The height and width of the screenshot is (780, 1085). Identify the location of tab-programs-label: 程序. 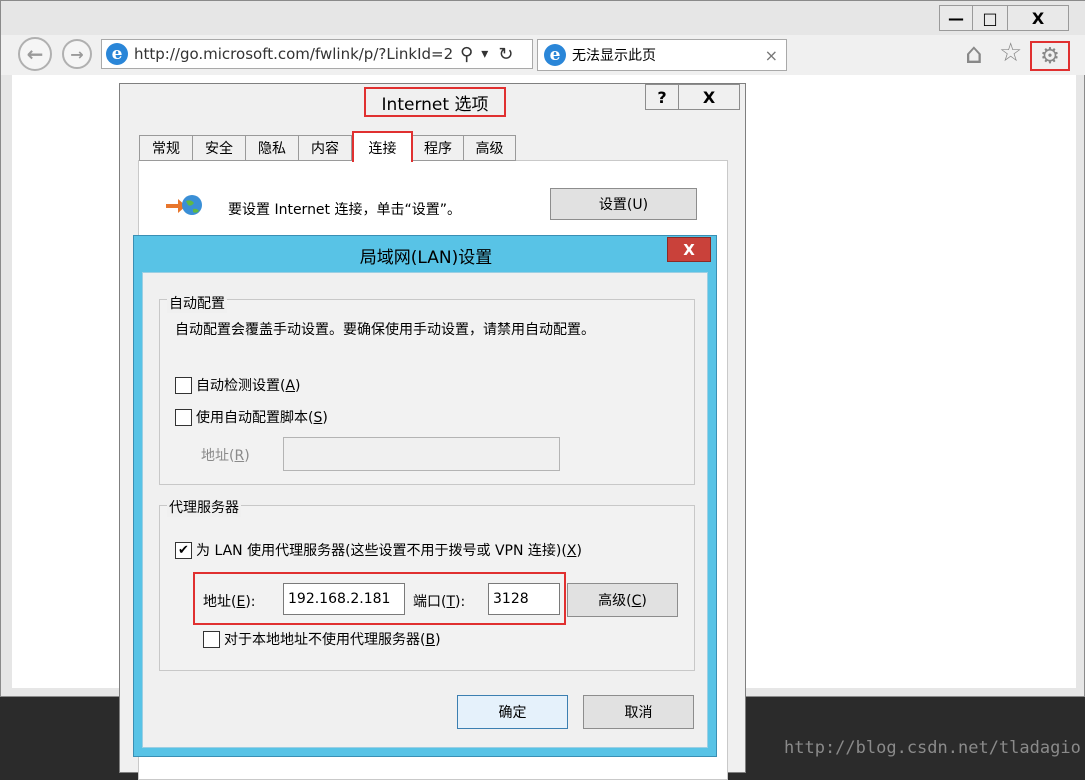
(438, 149).